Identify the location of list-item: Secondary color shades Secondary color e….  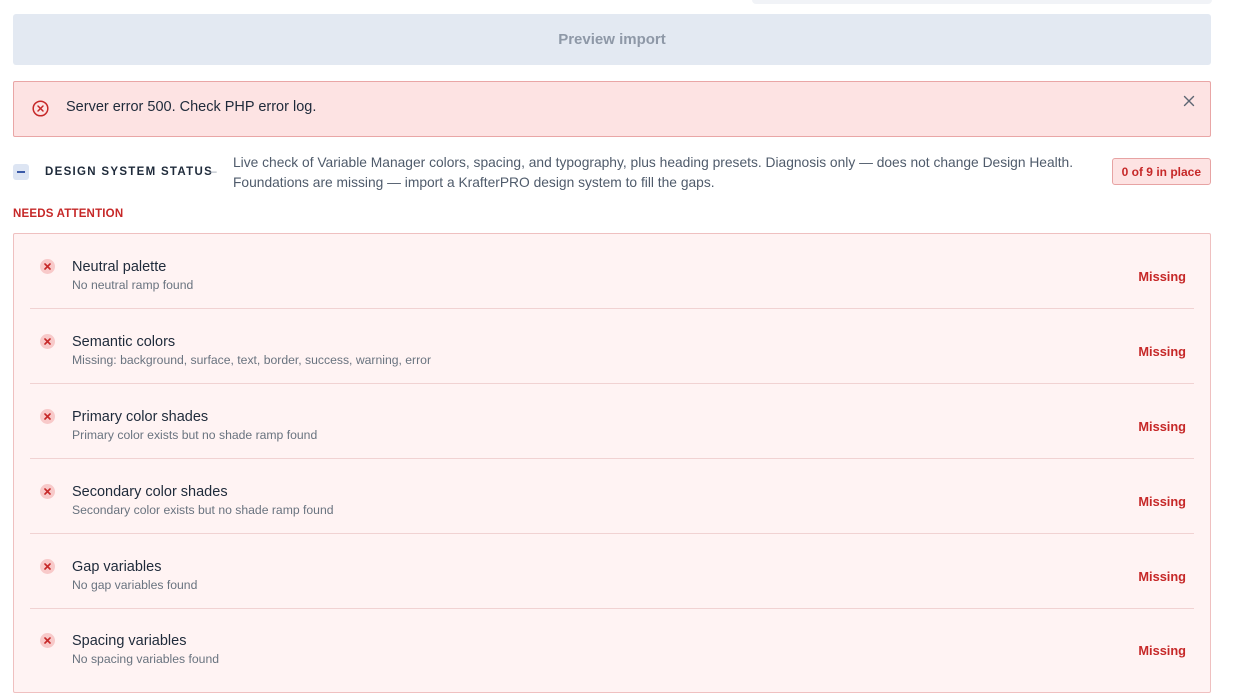
(612, 496).